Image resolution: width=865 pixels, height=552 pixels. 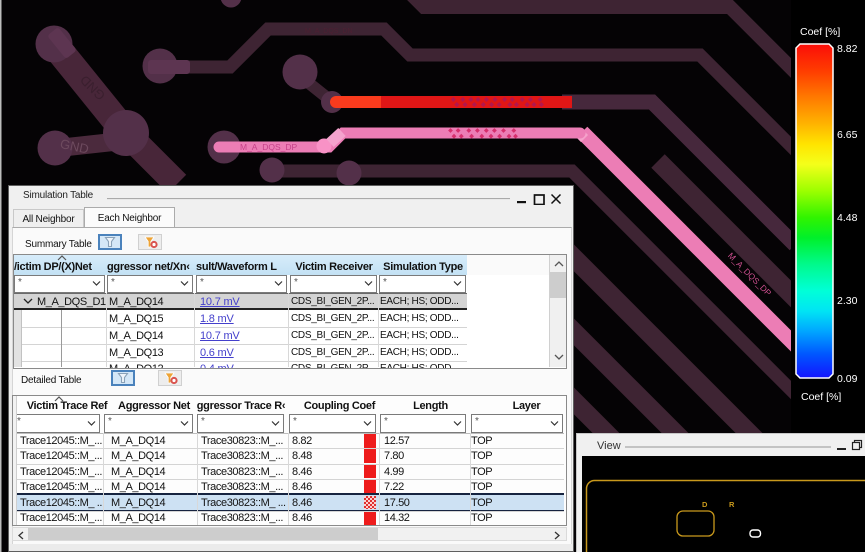 I want to click on svg-text: R, so click(x=732, y=504).